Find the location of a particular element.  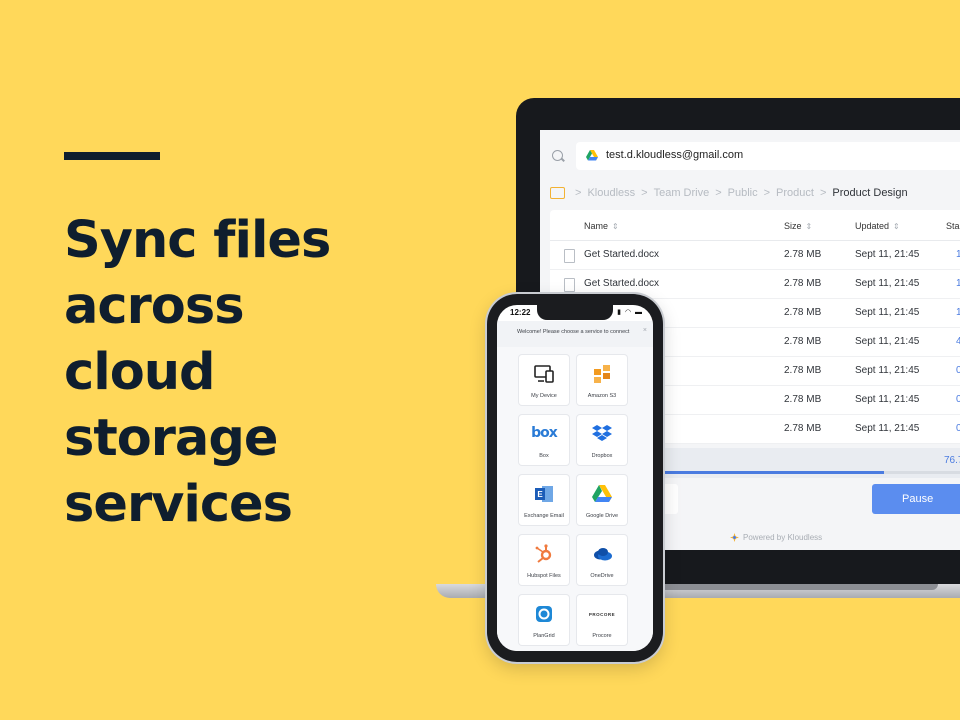

exchange-icon: E is located at coordinates (544, 494).